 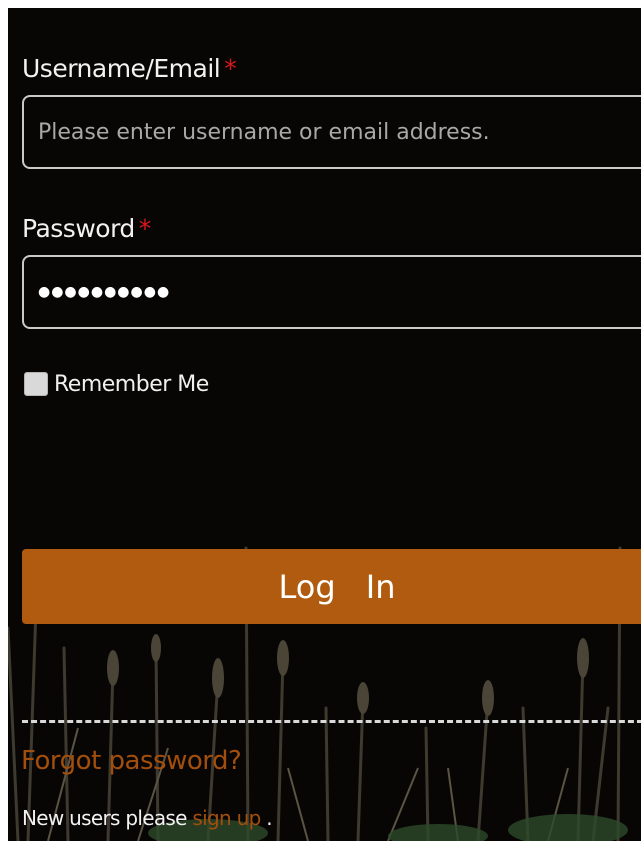 I want to click on signup-link: sign up, so click(x=226, y=818).